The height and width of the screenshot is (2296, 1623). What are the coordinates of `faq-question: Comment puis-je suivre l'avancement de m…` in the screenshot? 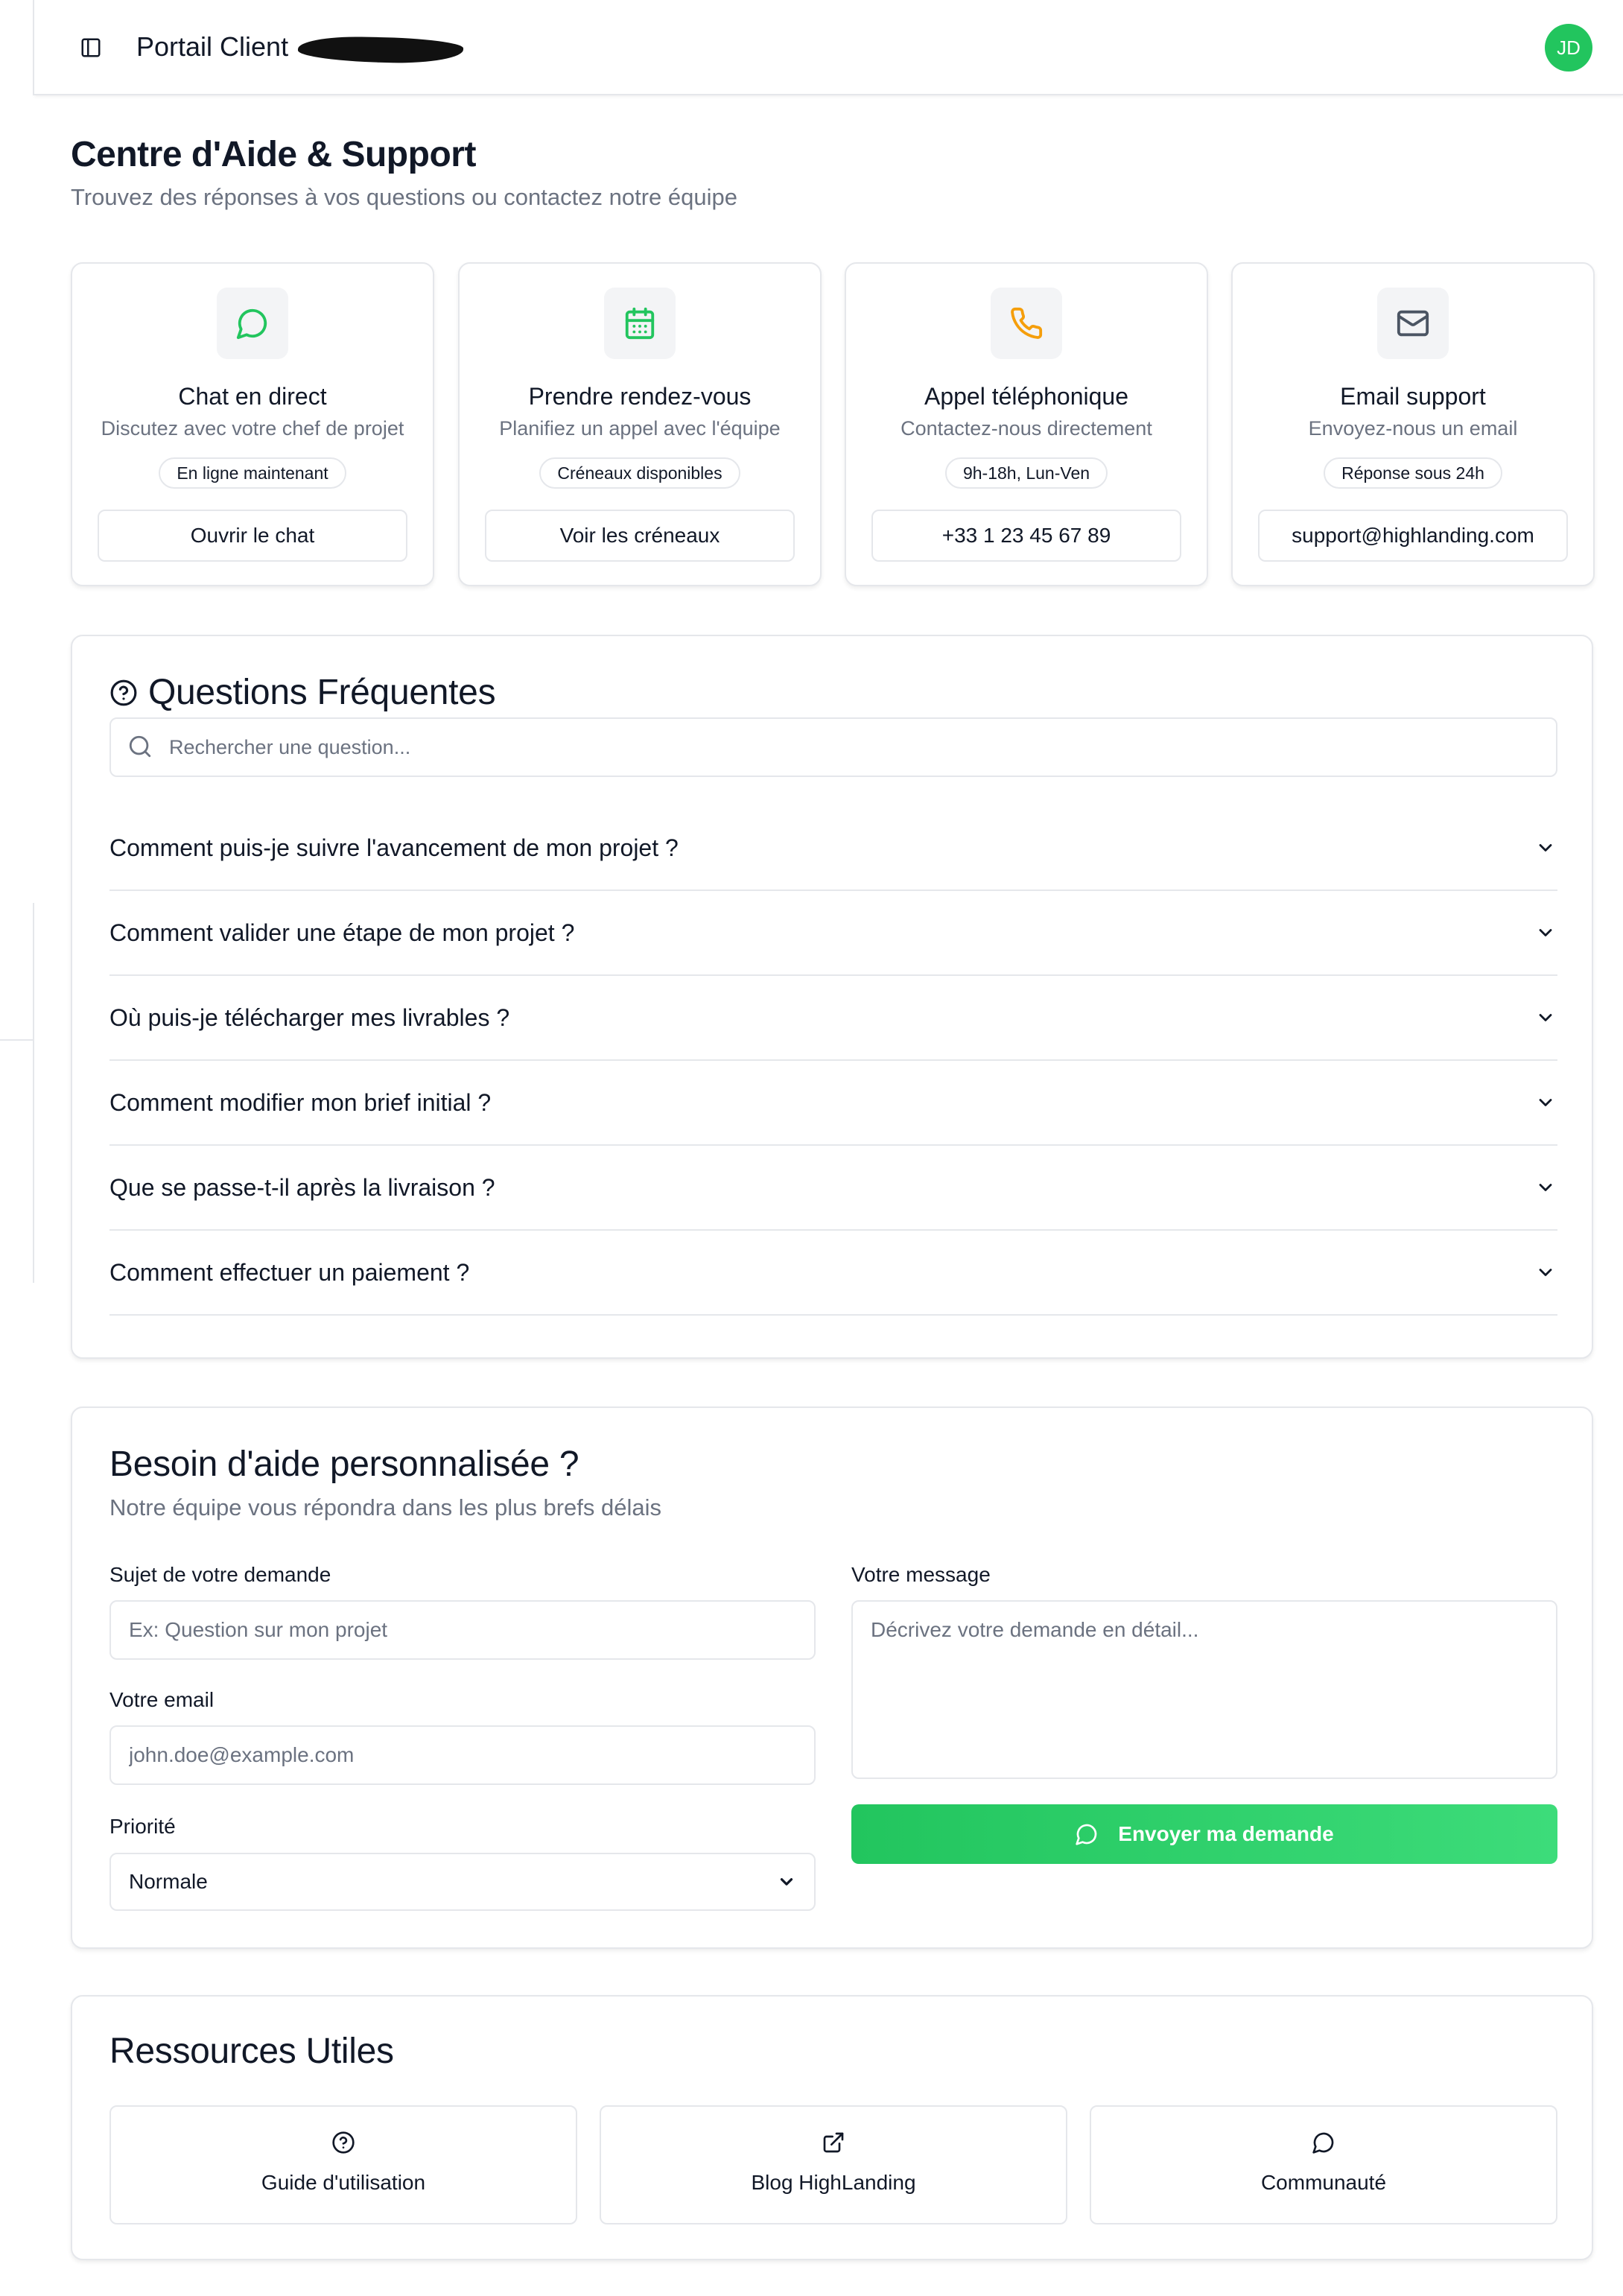 It's located at (394, 848).